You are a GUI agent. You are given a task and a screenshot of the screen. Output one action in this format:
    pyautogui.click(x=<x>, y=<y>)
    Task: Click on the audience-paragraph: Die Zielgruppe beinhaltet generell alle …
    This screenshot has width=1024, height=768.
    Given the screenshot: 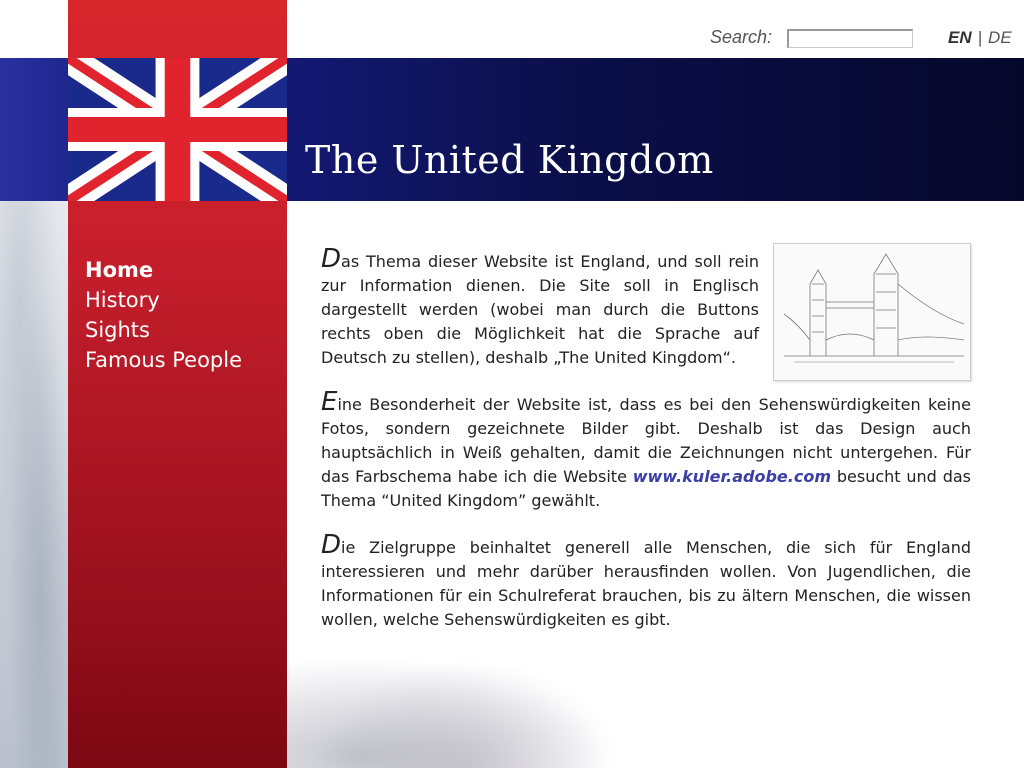 What is the action you would take?
    pyautogui.click(x=646, y=579)
    